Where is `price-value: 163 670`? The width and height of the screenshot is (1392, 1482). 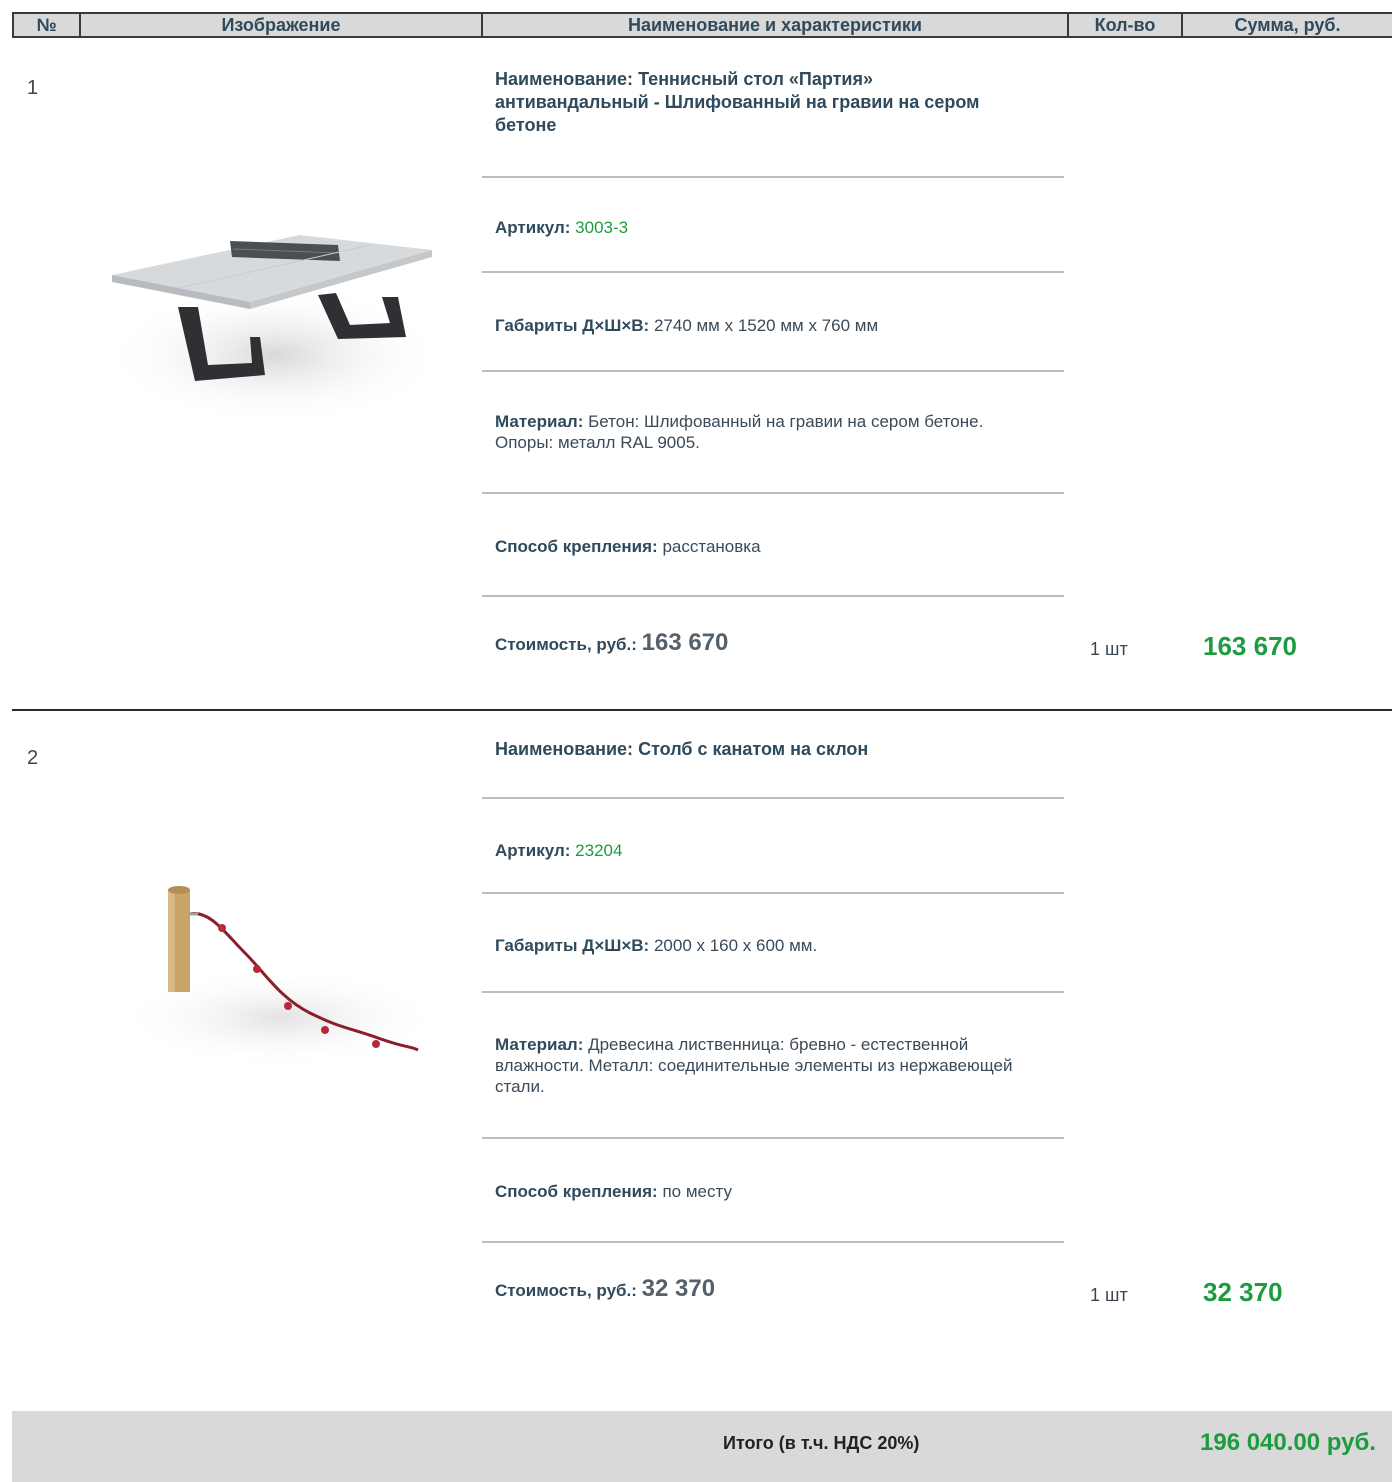
price-value: 163 670 is located at coordinates (685, 642).